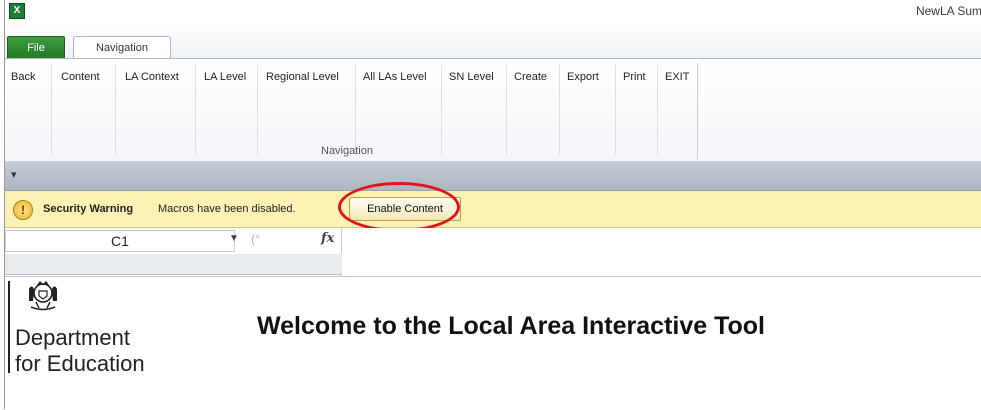 The width and height of the screenshot is (981, 410). What do you see at coordinates (23, 210) in the screenshot?
I see `warning-shield-icon: !` at bounding box center [23, 210].